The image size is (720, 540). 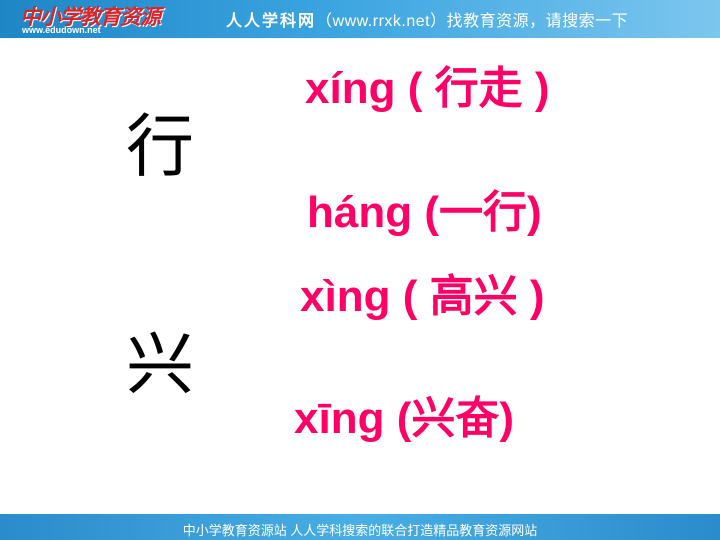 I want to click on reading-xing-excited: xīng (兴奋), so click(x=404, y=419).